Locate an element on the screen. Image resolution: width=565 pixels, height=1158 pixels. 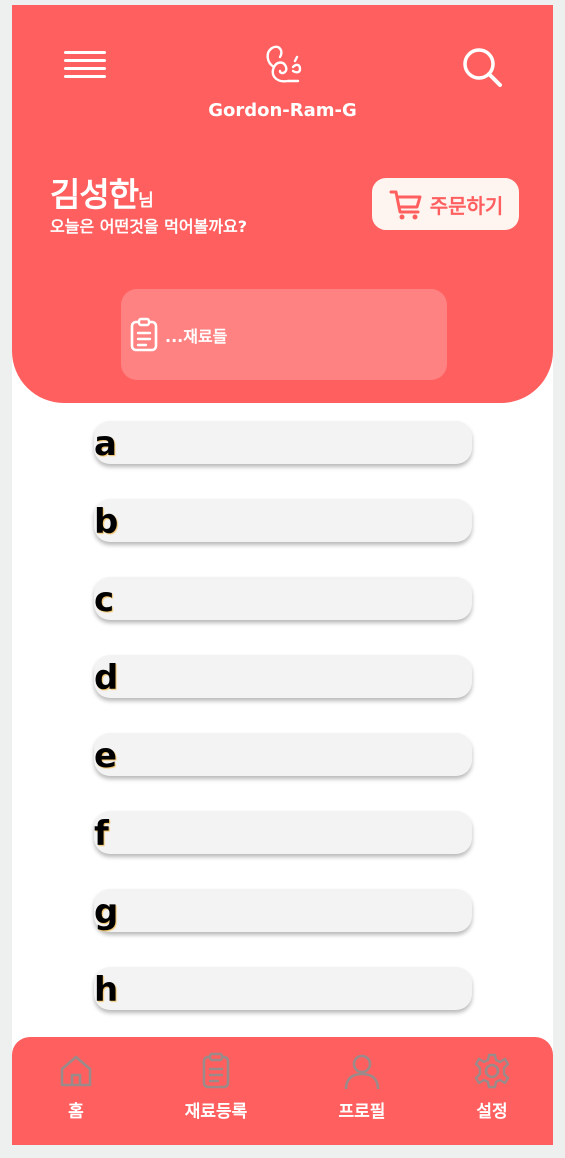
nav-item-register-ingredients: 재료등록 is located at coordinates (216, 1091).